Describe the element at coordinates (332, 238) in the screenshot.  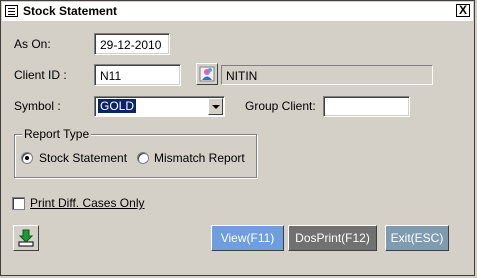
I see `dosprint-button: DosPrint(F12)` at that location.